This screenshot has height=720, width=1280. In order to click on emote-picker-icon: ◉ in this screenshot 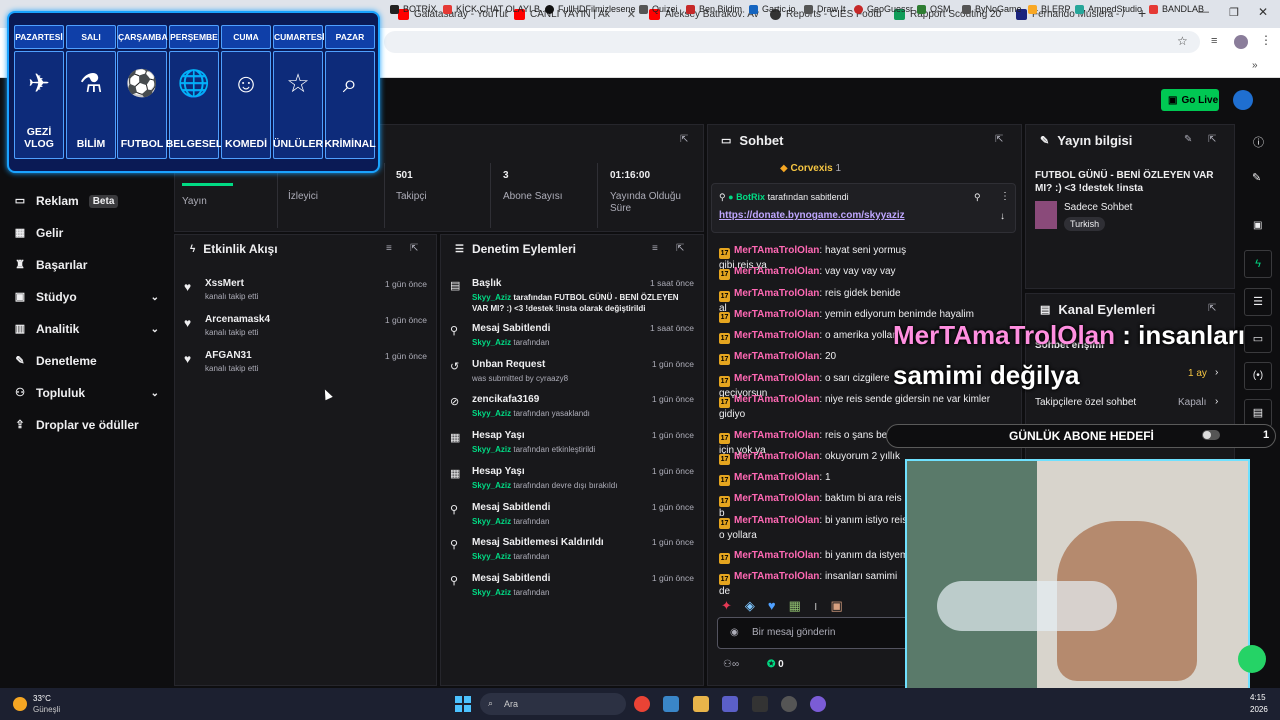, I will do `click(734, 632)`.